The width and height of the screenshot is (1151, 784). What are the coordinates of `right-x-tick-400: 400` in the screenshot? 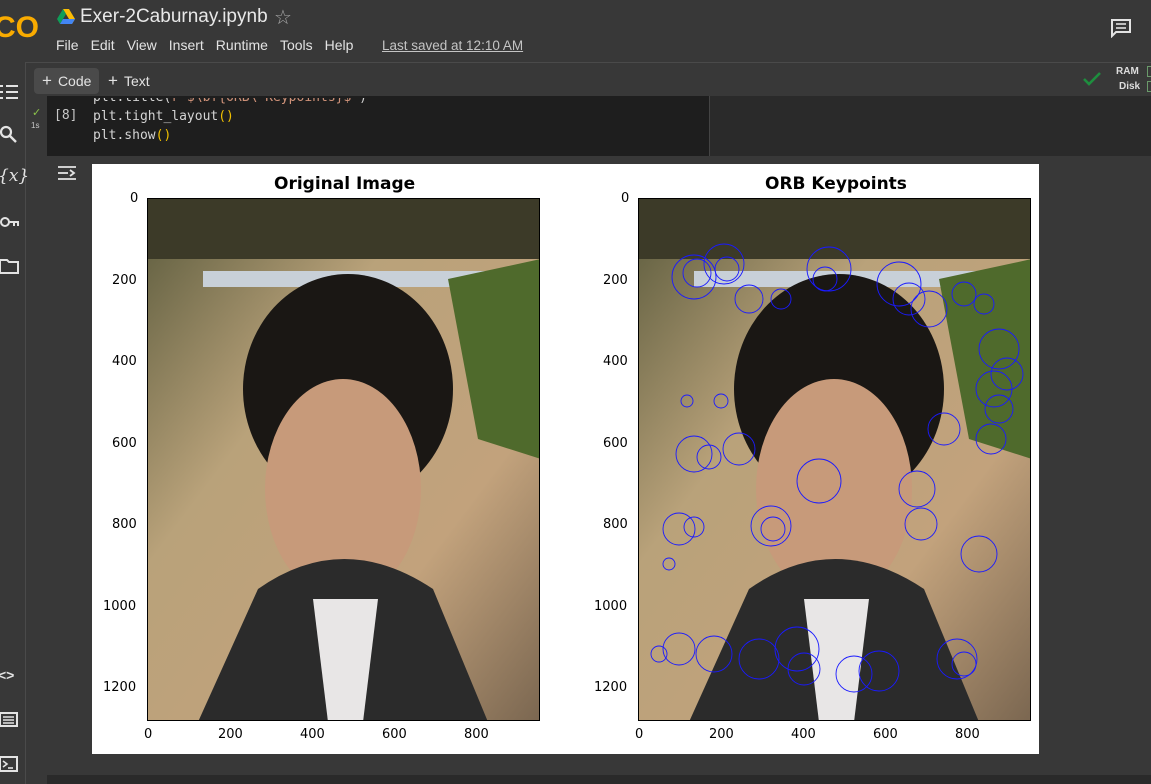 It's located at (803, 734).